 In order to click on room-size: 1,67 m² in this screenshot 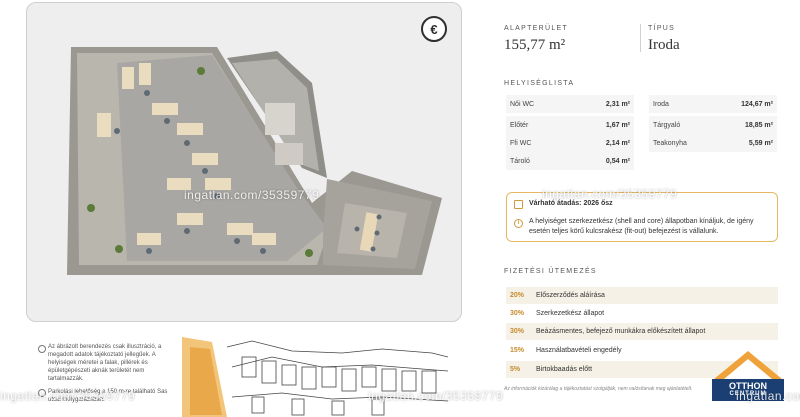, I will do `click(617, 125)`.